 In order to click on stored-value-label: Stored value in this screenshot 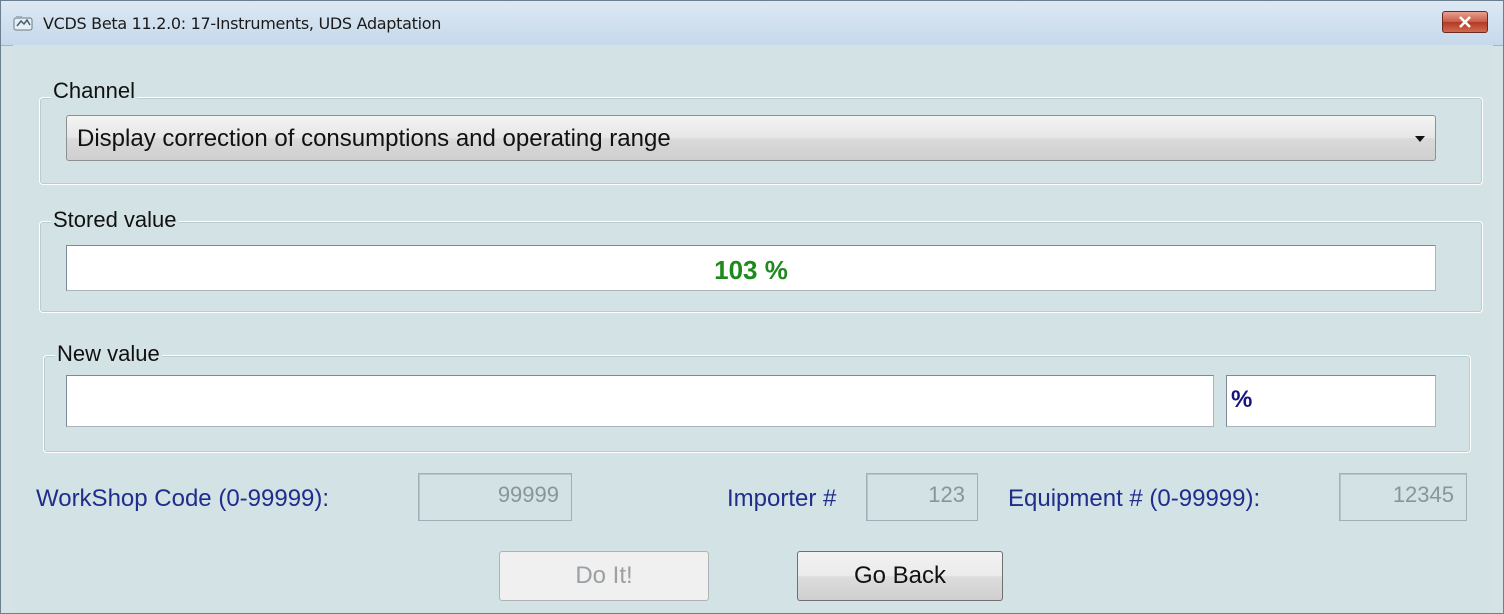, I will do `click(115, 220)`.